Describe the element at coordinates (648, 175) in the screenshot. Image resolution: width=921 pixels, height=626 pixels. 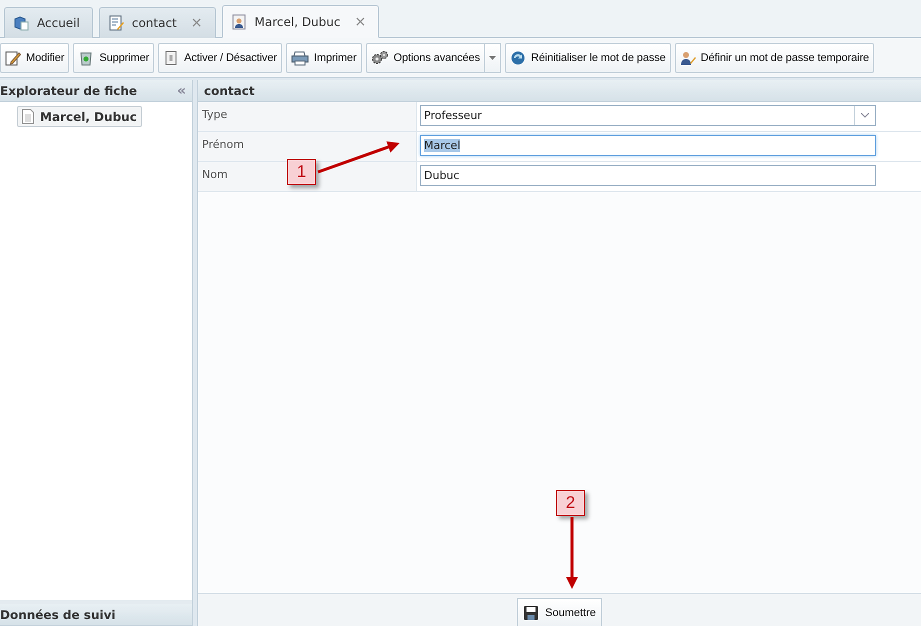
I see `input-field: Dubuc` at that location.